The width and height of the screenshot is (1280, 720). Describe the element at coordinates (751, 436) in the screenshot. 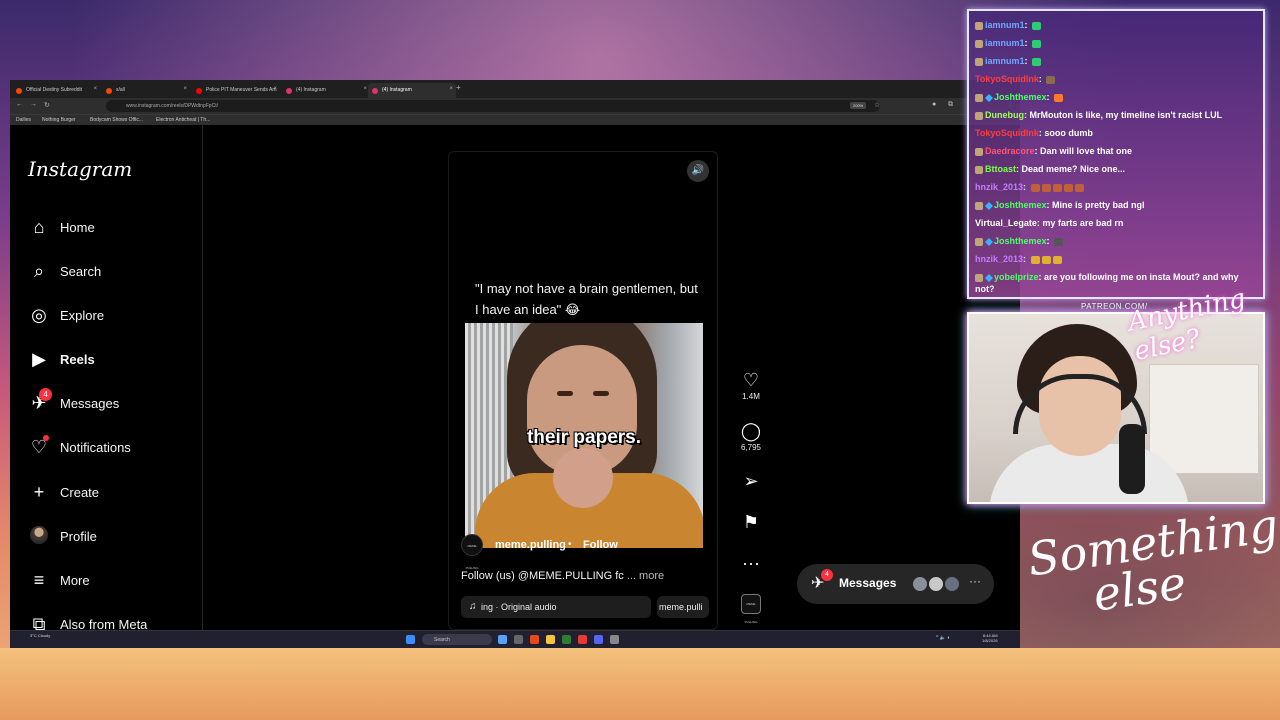

I see `comment-button: ◯ 6,795` at that location.